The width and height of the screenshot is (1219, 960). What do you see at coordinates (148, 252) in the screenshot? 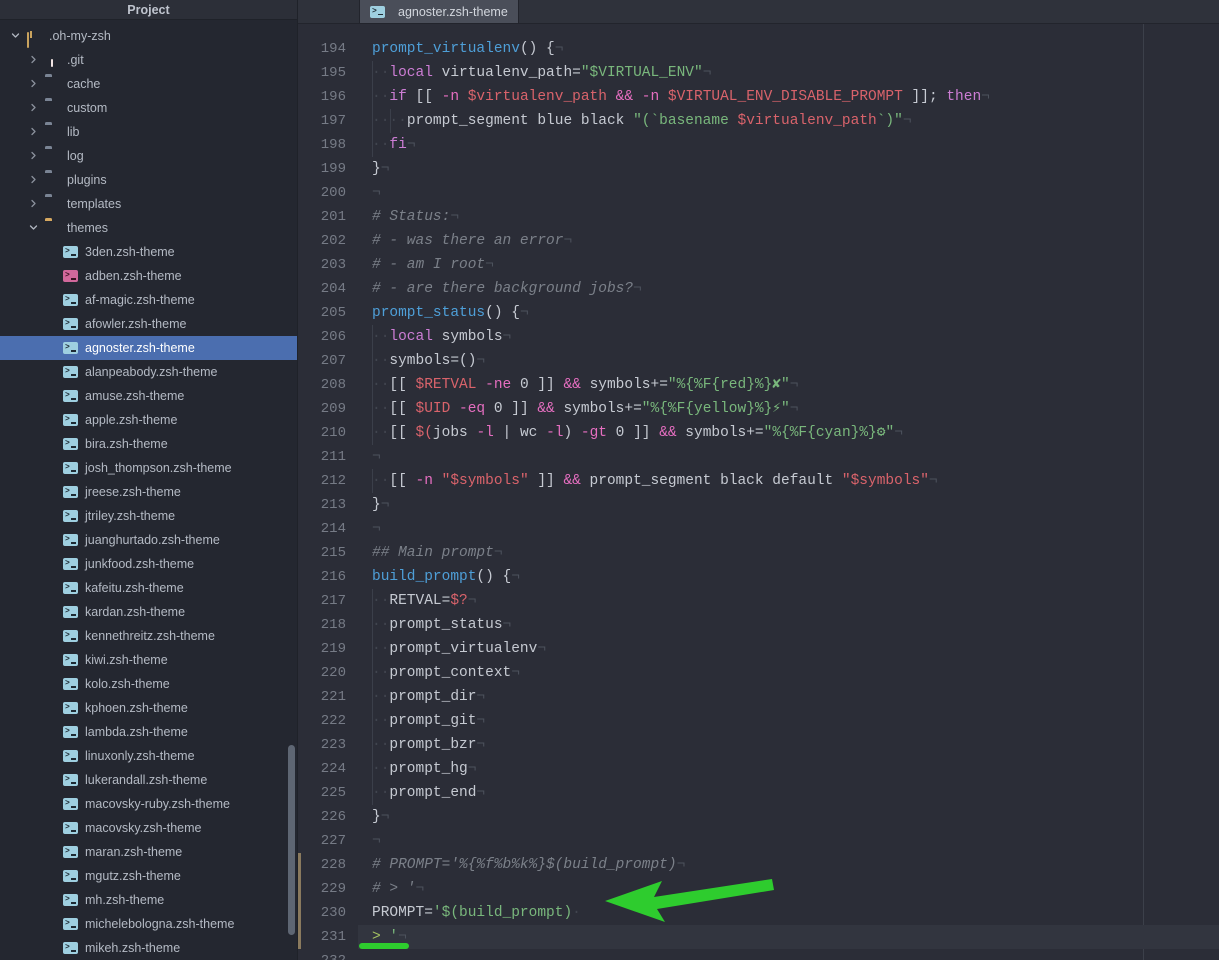
I see `tree-item-3den-zsh-theme: >3den.zsh-theme` at bounding box center [148, 252].